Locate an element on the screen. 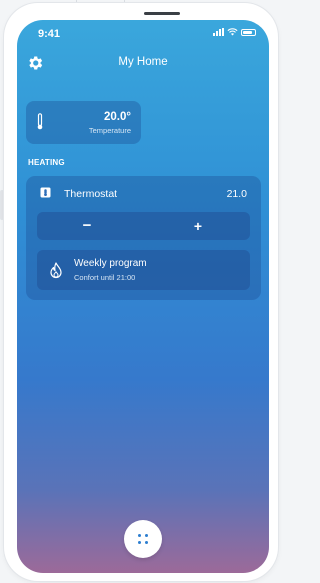 The image size is (320, 583). temperature-label: Temperature is located at coordinates (109, 130).